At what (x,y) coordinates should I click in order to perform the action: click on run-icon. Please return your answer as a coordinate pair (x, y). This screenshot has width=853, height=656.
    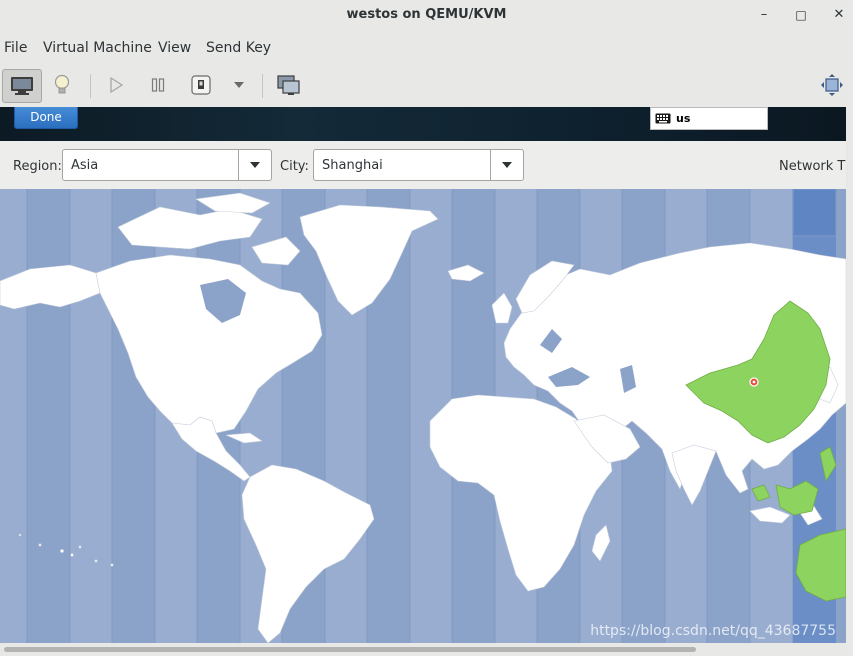
    Looking at the image, I should click on (116, 85).